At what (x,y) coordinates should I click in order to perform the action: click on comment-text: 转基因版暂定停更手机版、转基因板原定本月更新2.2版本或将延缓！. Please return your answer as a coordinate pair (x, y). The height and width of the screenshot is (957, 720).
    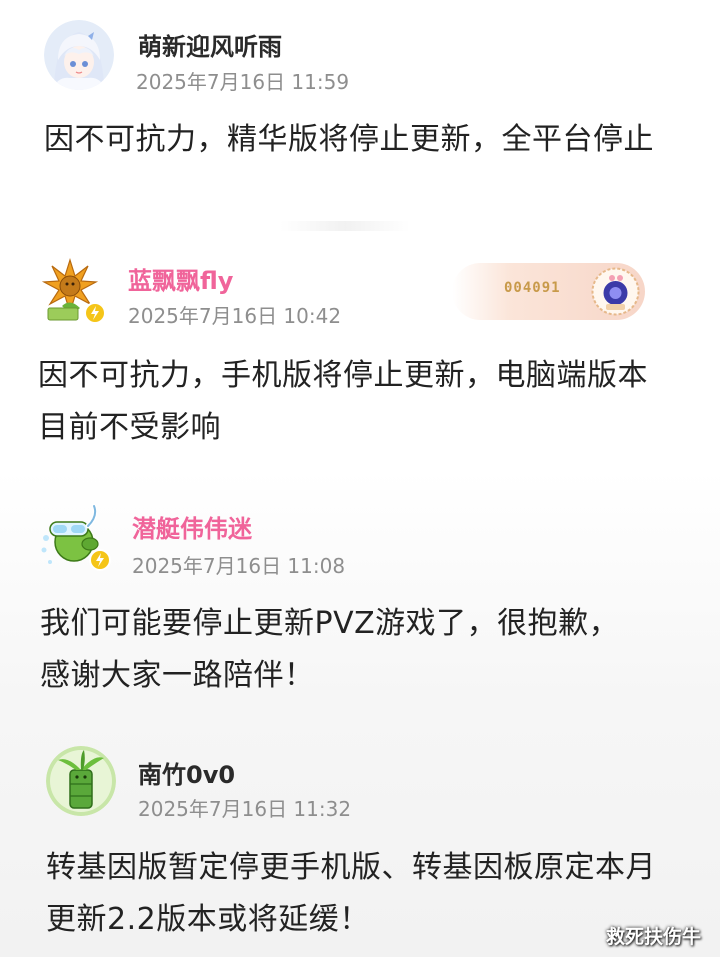
    Looking at the image, I should click on (351, 893).